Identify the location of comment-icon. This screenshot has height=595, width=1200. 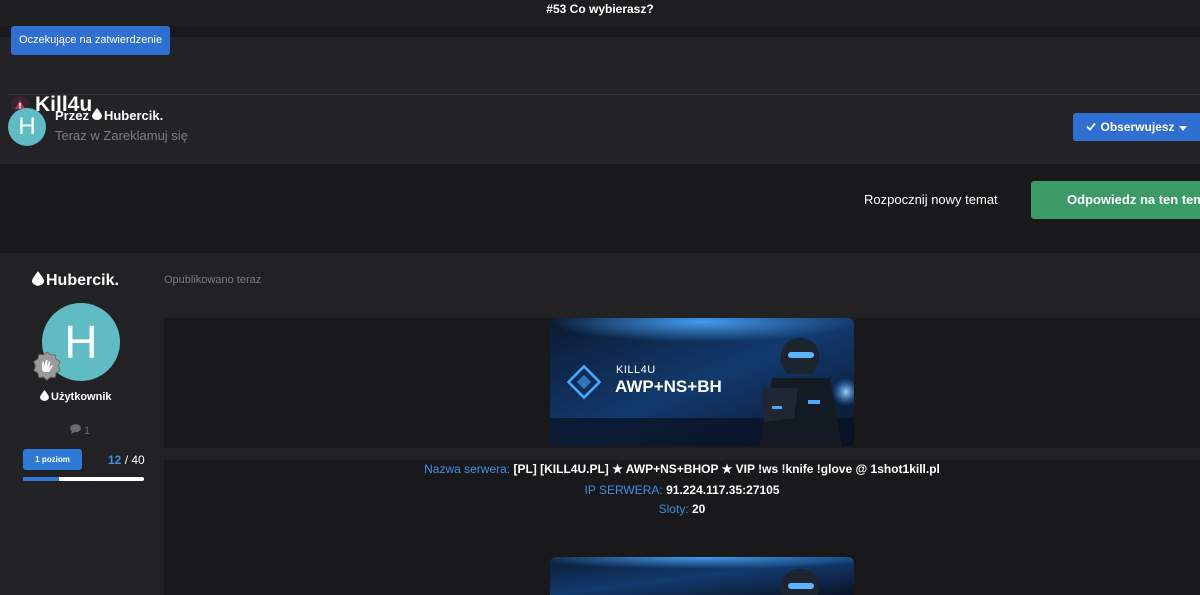
(75, 430).